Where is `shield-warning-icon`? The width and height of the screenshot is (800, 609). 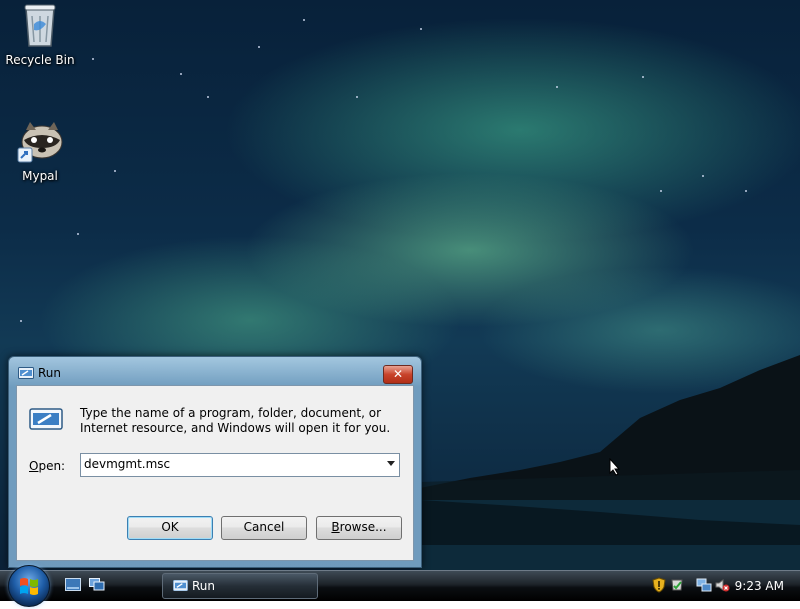
shield-warning-icon is located at coordinates (659, 585).